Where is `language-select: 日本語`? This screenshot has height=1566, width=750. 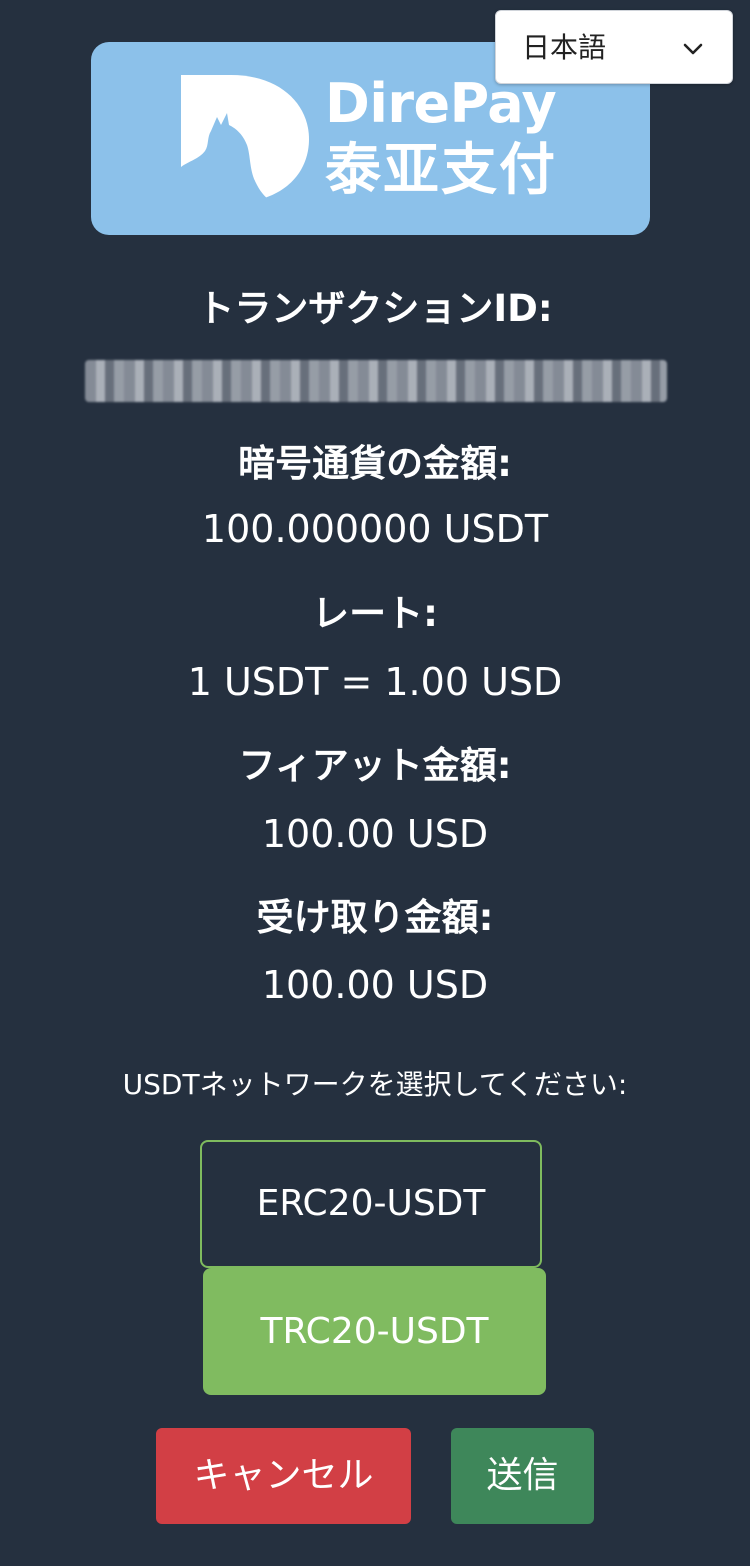 language-select: 日本語 is located at coordinates (614, 47).